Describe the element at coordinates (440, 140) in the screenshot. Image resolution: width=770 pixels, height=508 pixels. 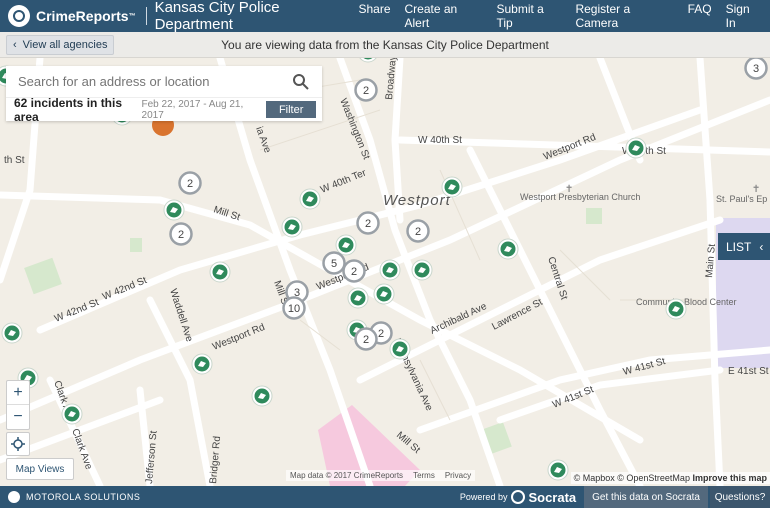
I see `street-label: W 40th St` at that location.